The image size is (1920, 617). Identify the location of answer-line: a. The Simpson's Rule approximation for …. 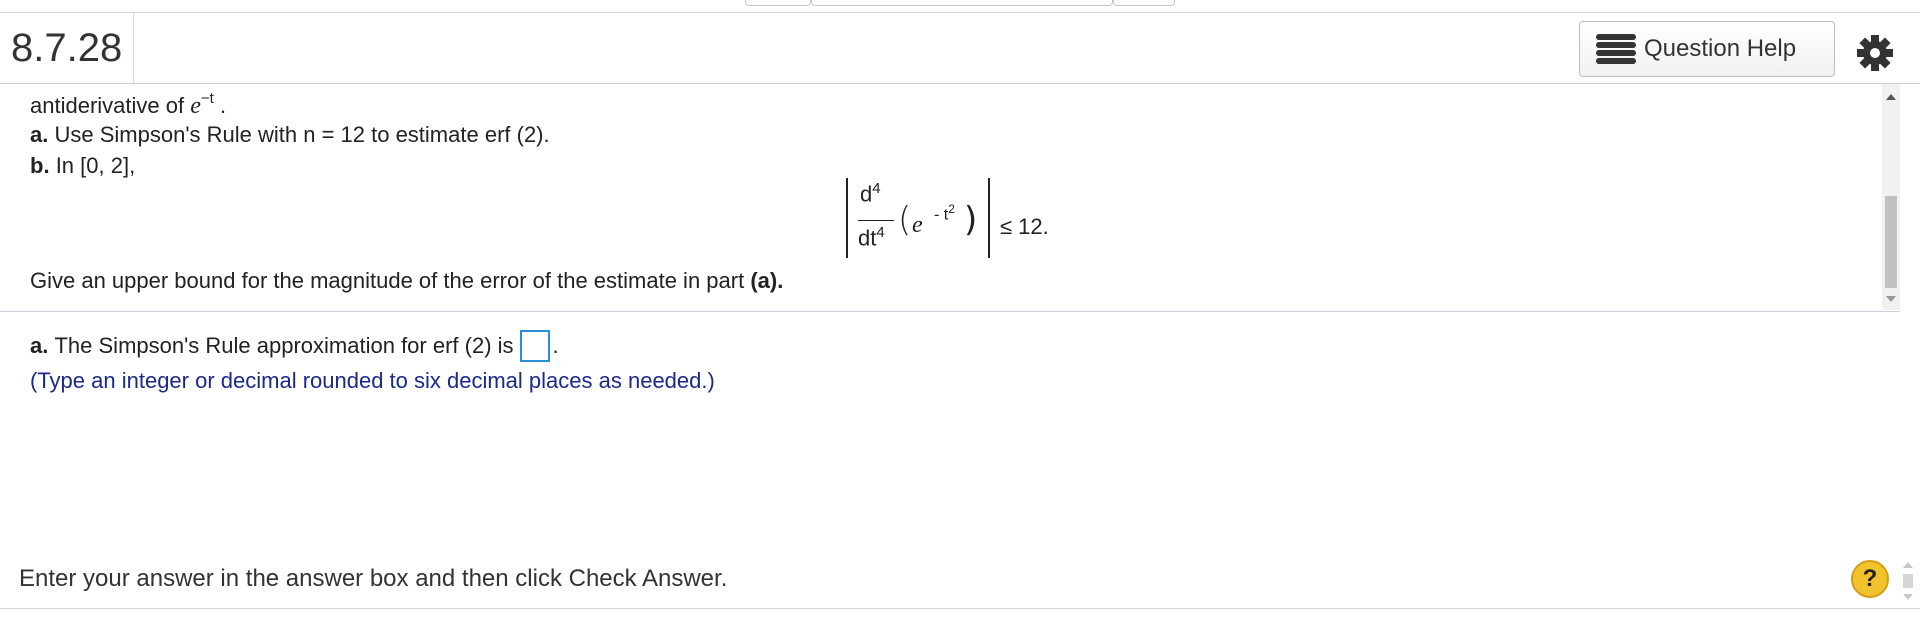
(294, 346).